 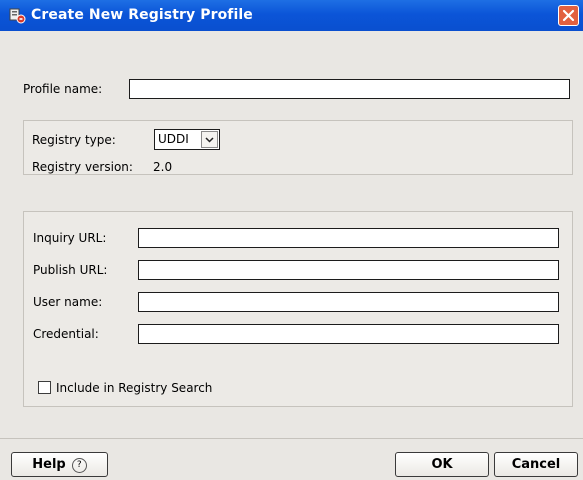 What do you see at coordinates (134, 388) in the screenshot?
I see `include-in-search-label: Include in Registry Search` at bounding box center [134, 388].